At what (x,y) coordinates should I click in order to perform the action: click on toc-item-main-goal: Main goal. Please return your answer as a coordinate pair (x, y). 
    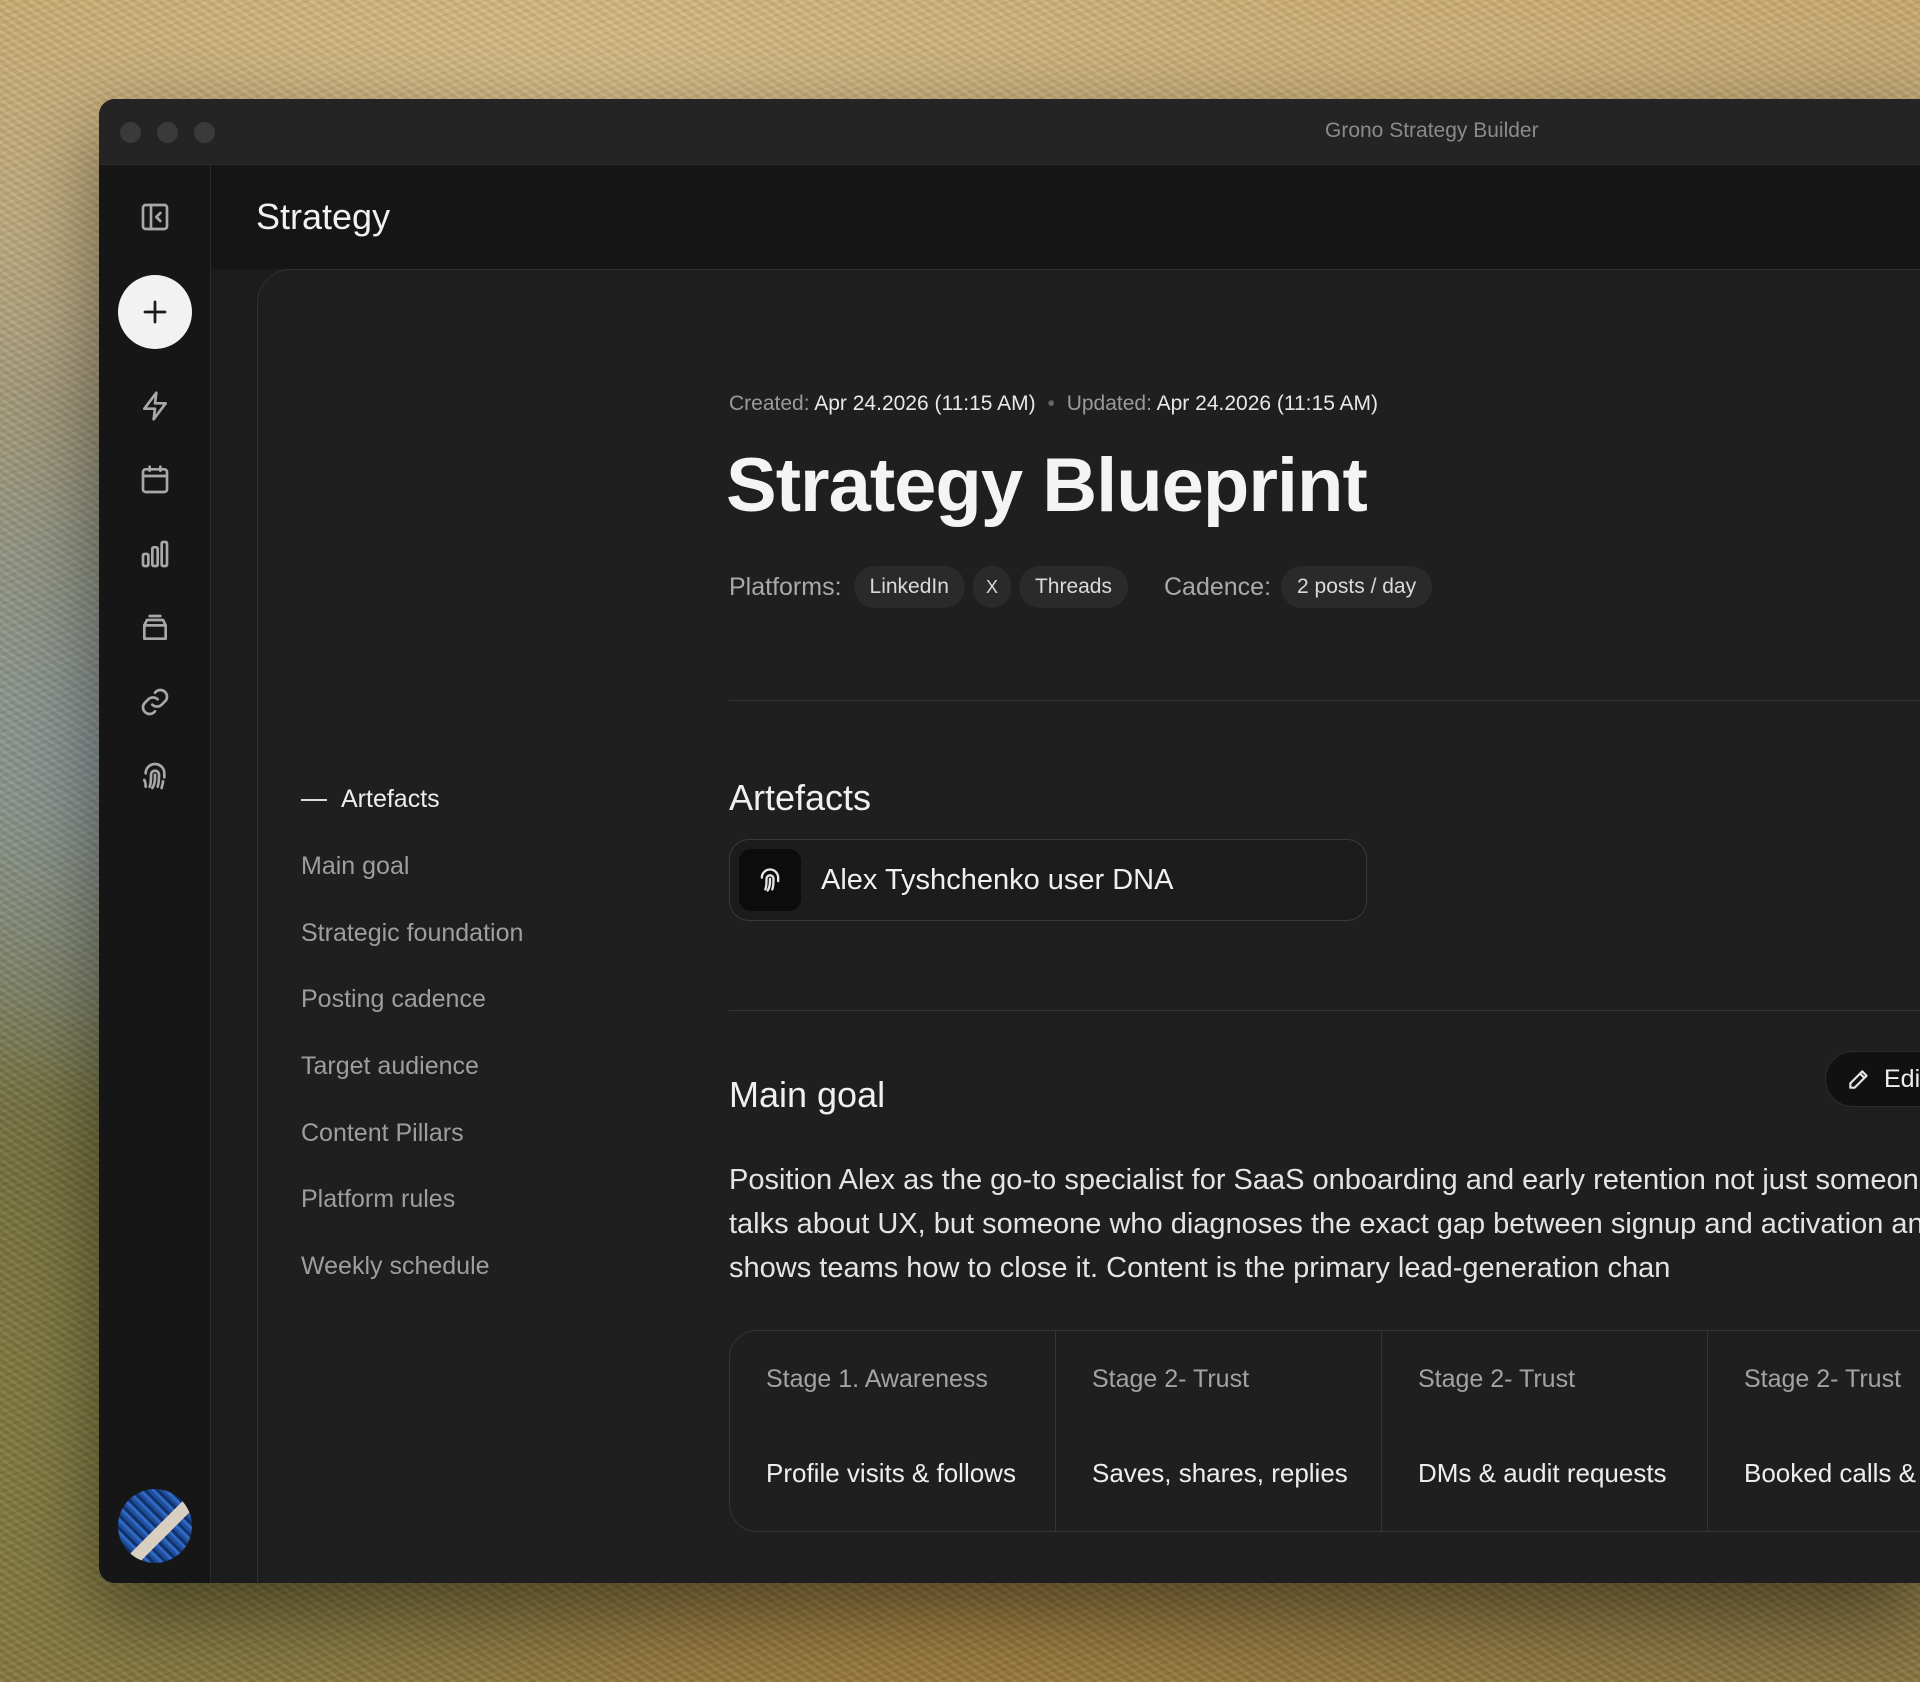
    Looking at the image, I should click on (355, 866).